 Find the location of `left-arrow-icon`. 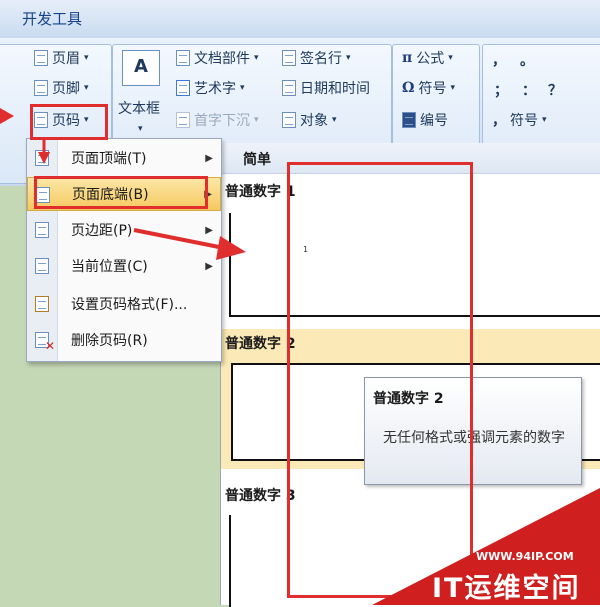

left-arrow-icon is located at coordinates (7, 116).